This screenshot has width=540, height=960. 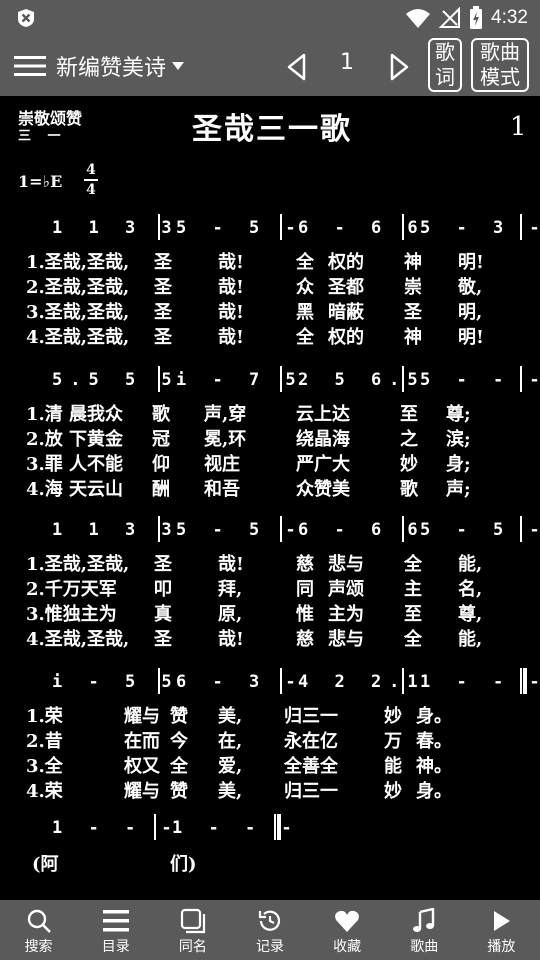 What do you see at coordinates (161, 464) in the screenshot?
I see `lyric-syllable: 仰` at bounding box center [161, 464].